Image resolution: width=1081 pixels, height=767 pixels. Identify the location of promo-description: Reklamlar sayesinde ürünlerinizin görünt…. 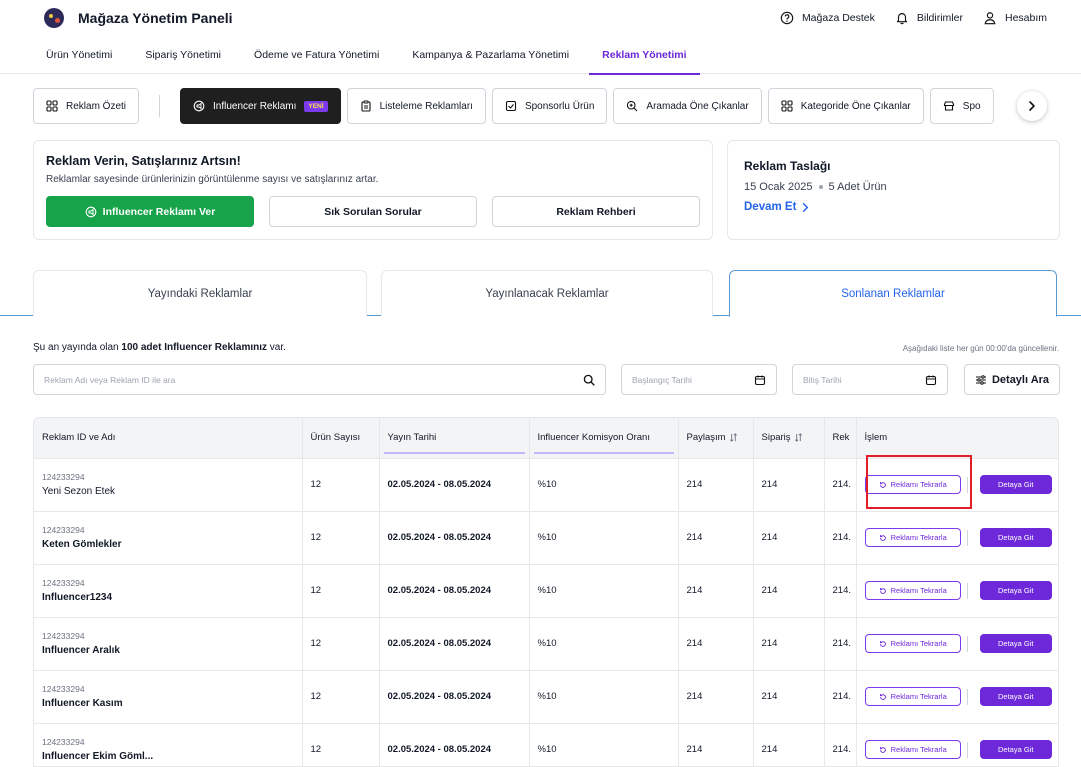
(212, 179).